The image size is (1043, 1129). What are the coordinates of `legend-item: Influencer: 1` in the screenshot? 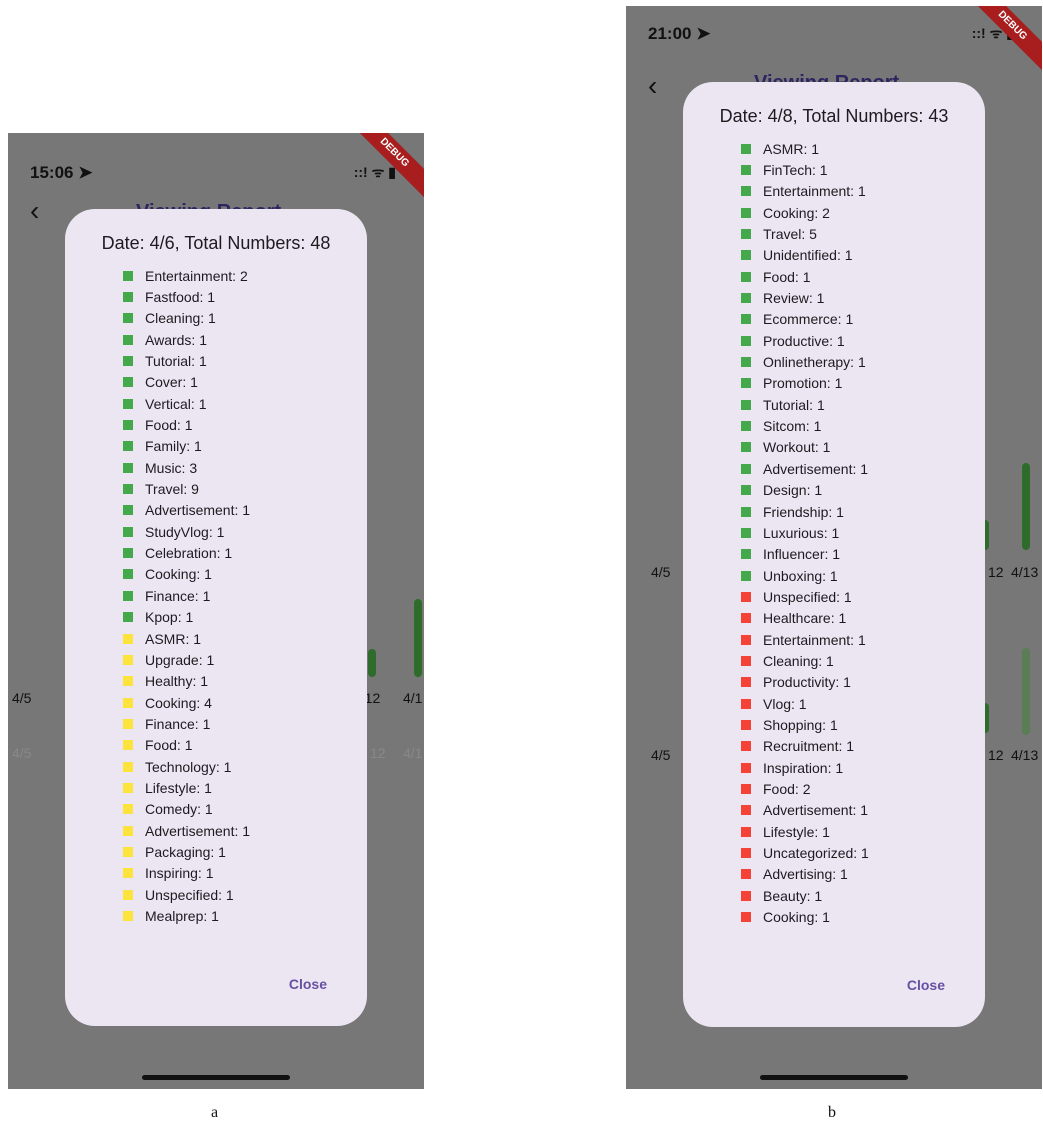 It's located at (805, 554).